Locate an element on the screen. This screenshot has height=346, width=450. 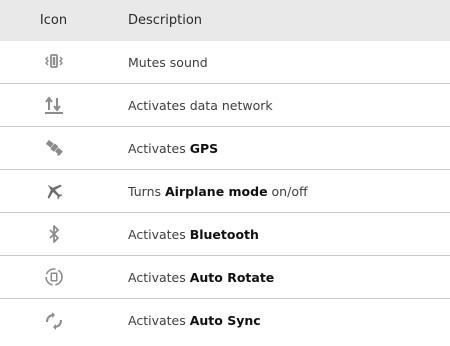
table-row: Activates Auto Rotate is located at coordinates (225, 277).